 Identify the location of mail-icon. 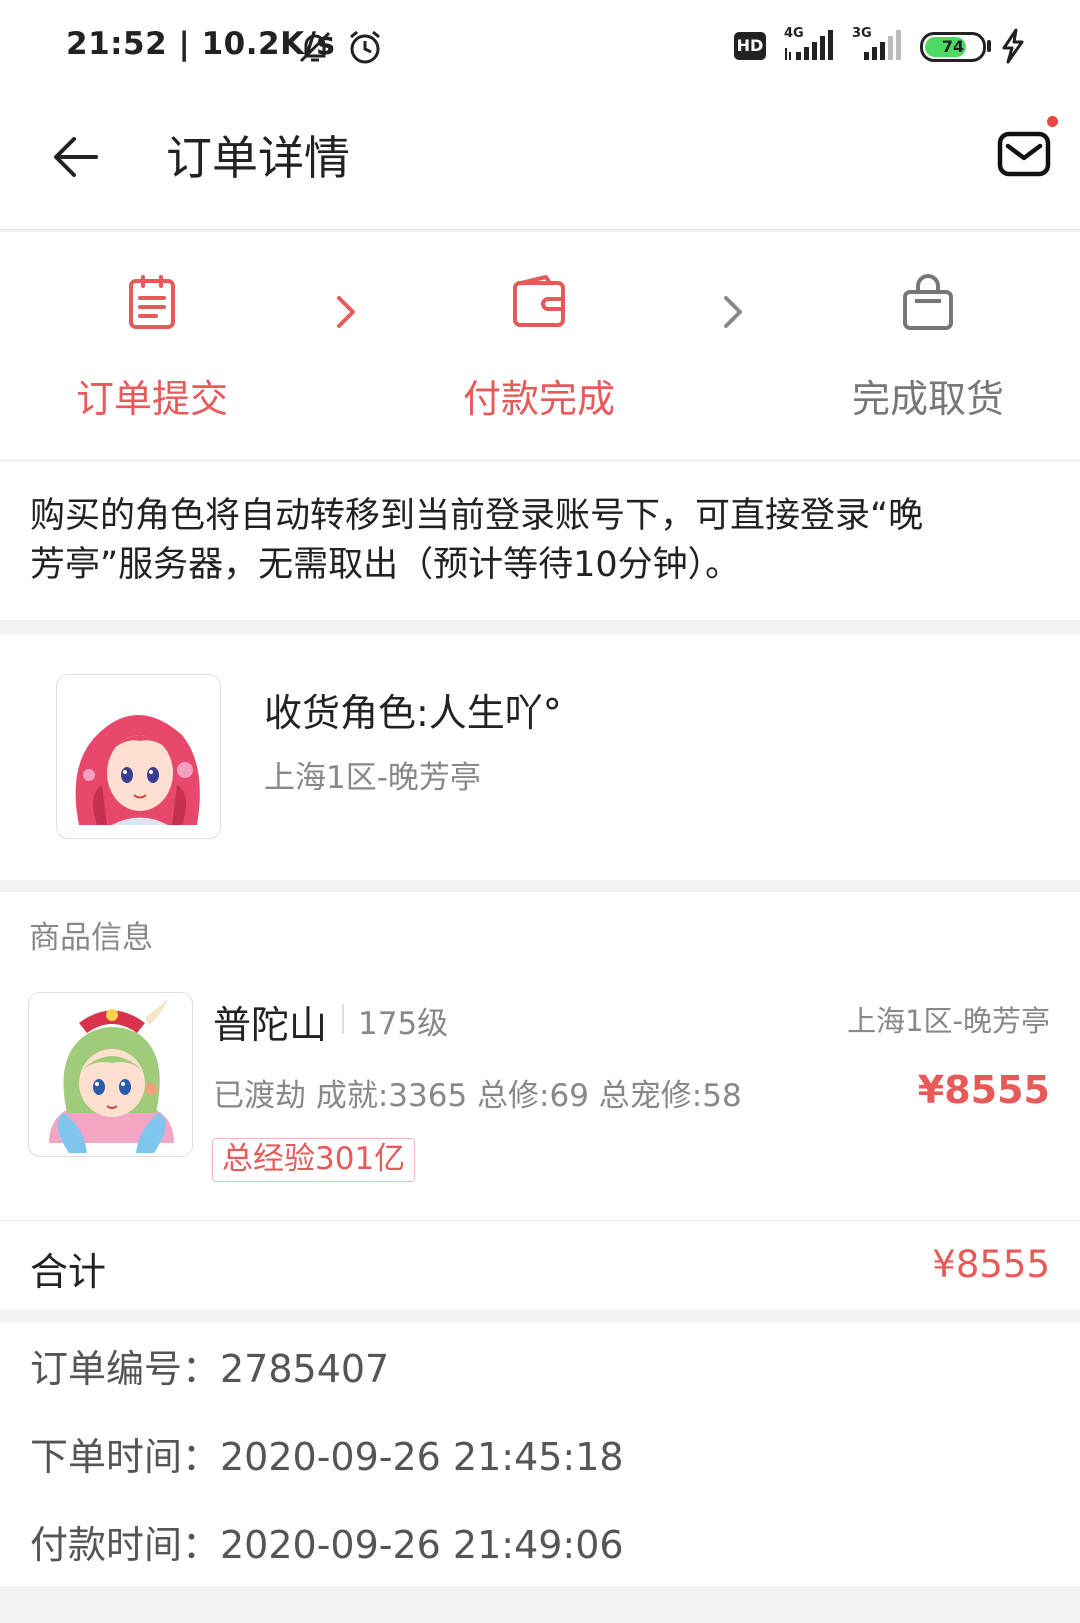
(1024, 154).